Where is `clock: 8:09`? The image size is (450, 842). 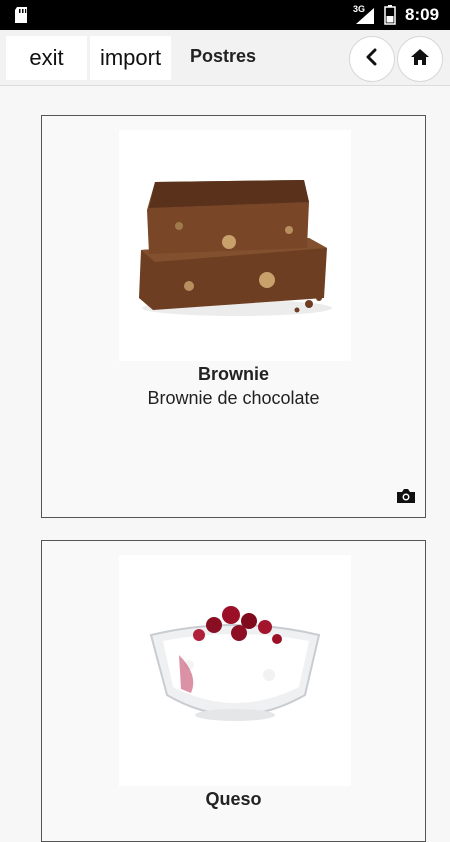
clock: 8:09 is located at coordinates (422, 14).